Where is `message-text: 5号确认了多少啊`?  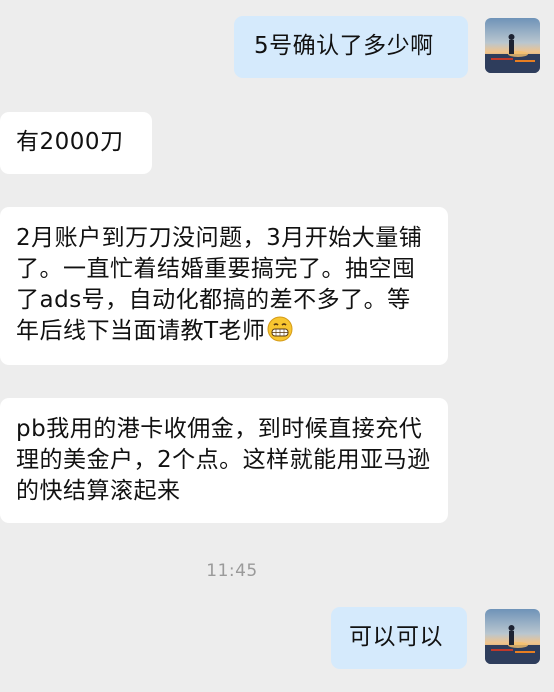 message-text: 5号确认了多少啊 is located at coordinates (344, 46).